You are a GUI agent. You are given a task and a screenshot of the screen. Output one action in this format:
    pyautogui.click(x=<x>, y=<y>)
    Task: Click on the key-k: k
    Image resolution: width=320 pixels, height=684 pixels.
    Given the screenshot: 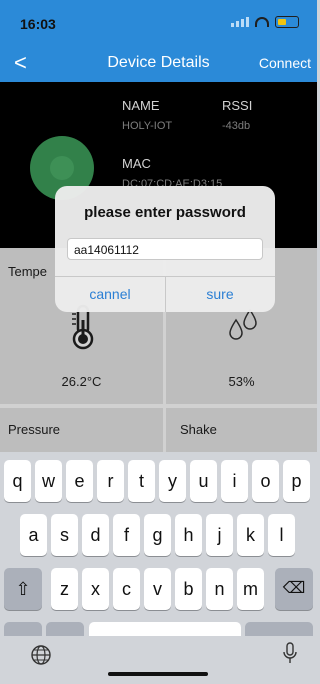 What is the action you would take?
    pyautogui.click(x=250, y=535)
    